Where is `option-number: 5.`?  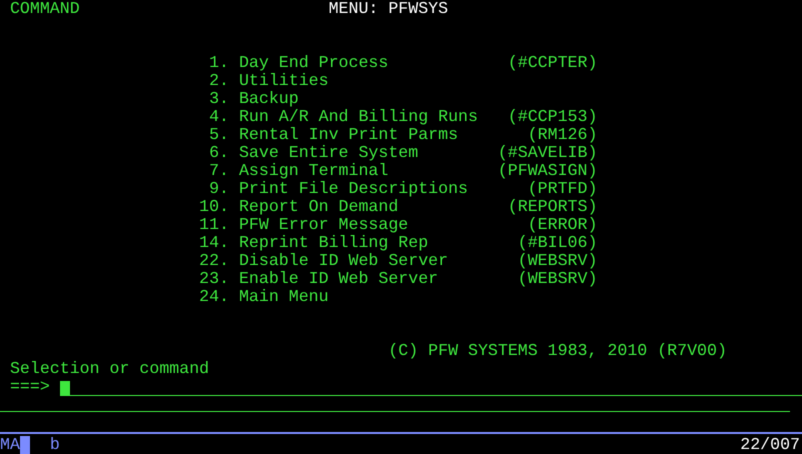 option-number: 5. is located at coordinates (219, 135).